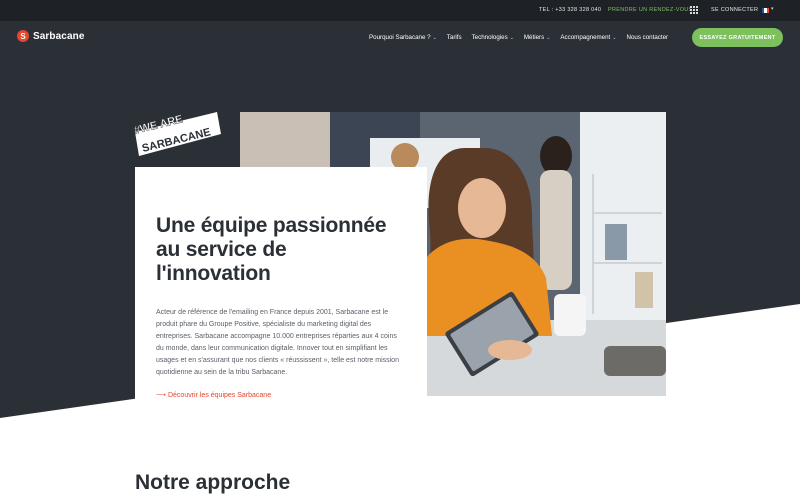 Image resolution: width=800 pixels, height=500 pixels. I want to click on brand-name: Sarbacane, so click(59, 36).